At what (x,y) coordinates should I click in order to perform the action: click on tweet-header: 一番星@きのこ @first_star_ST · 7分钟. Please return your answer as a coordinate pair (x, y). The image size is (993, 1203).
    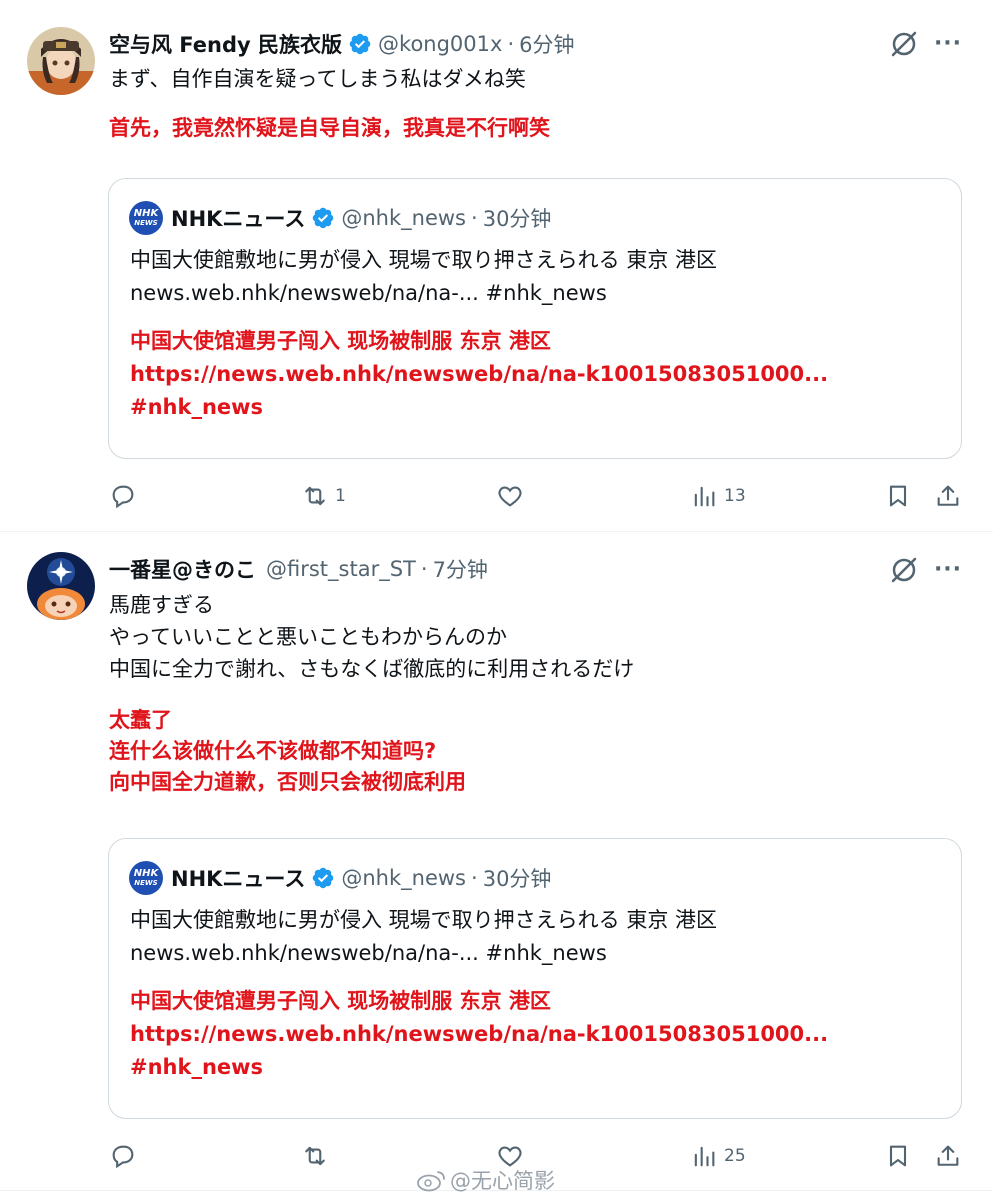
    Looking at the image, I should click on (298, 569).